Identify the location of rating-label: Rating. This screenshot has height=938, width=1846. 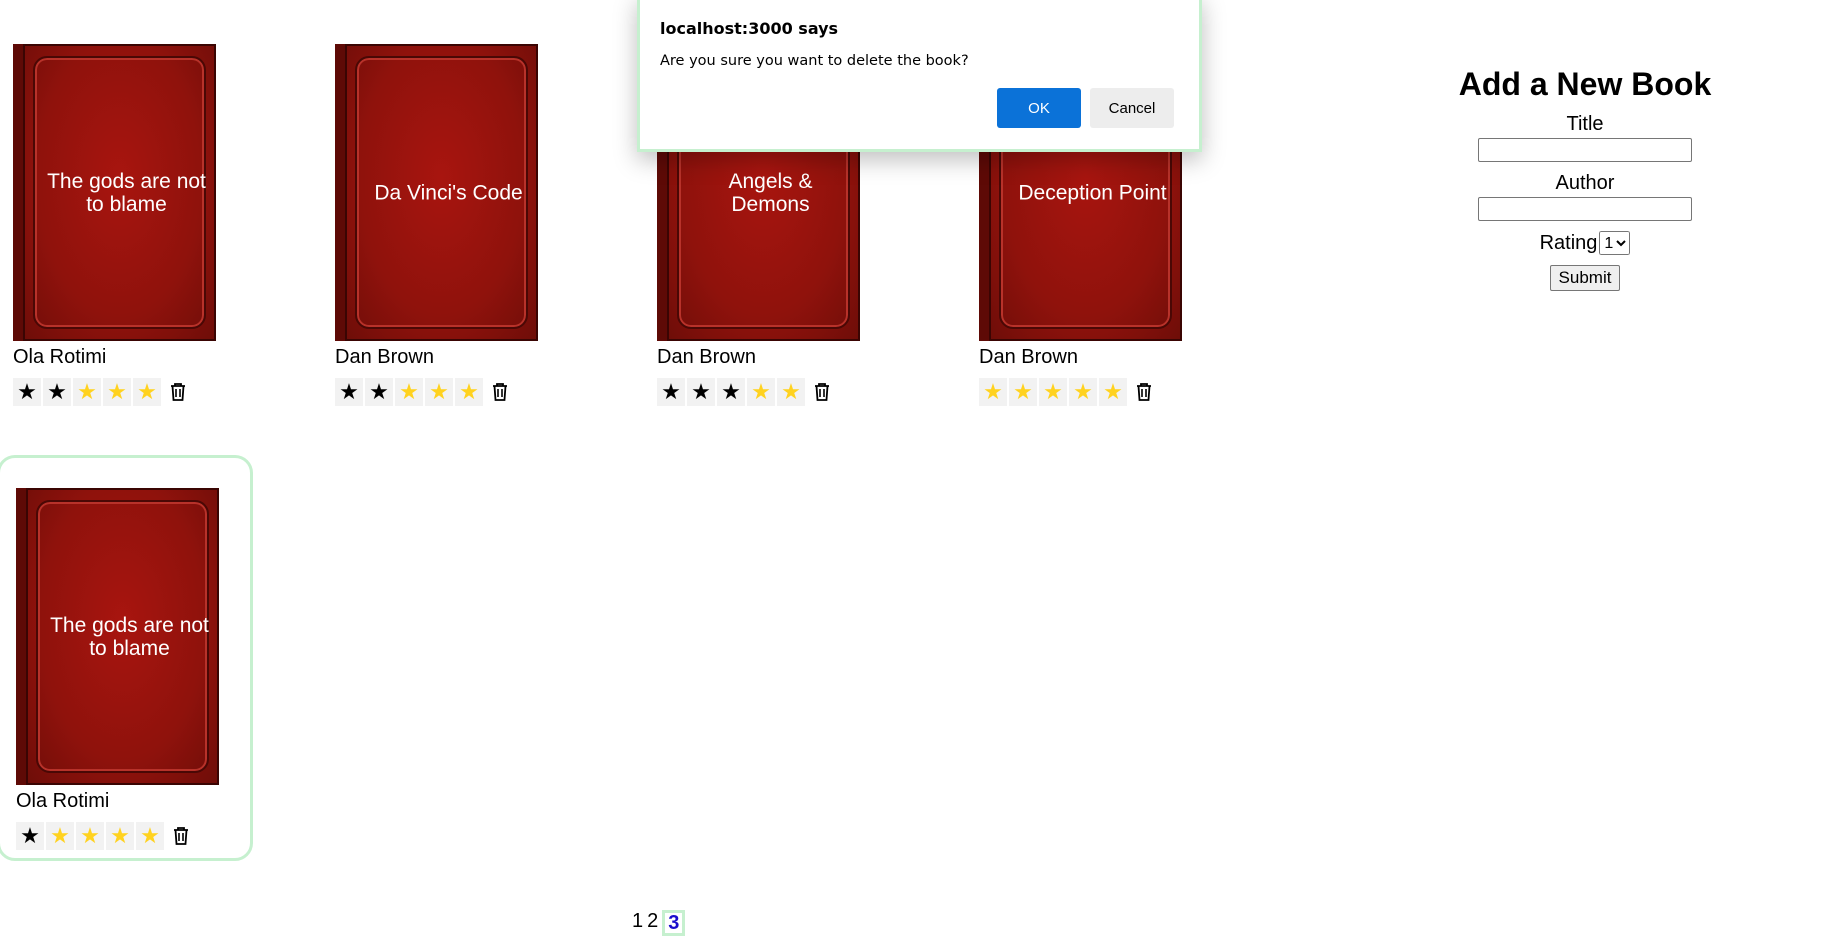
(1568, 242).